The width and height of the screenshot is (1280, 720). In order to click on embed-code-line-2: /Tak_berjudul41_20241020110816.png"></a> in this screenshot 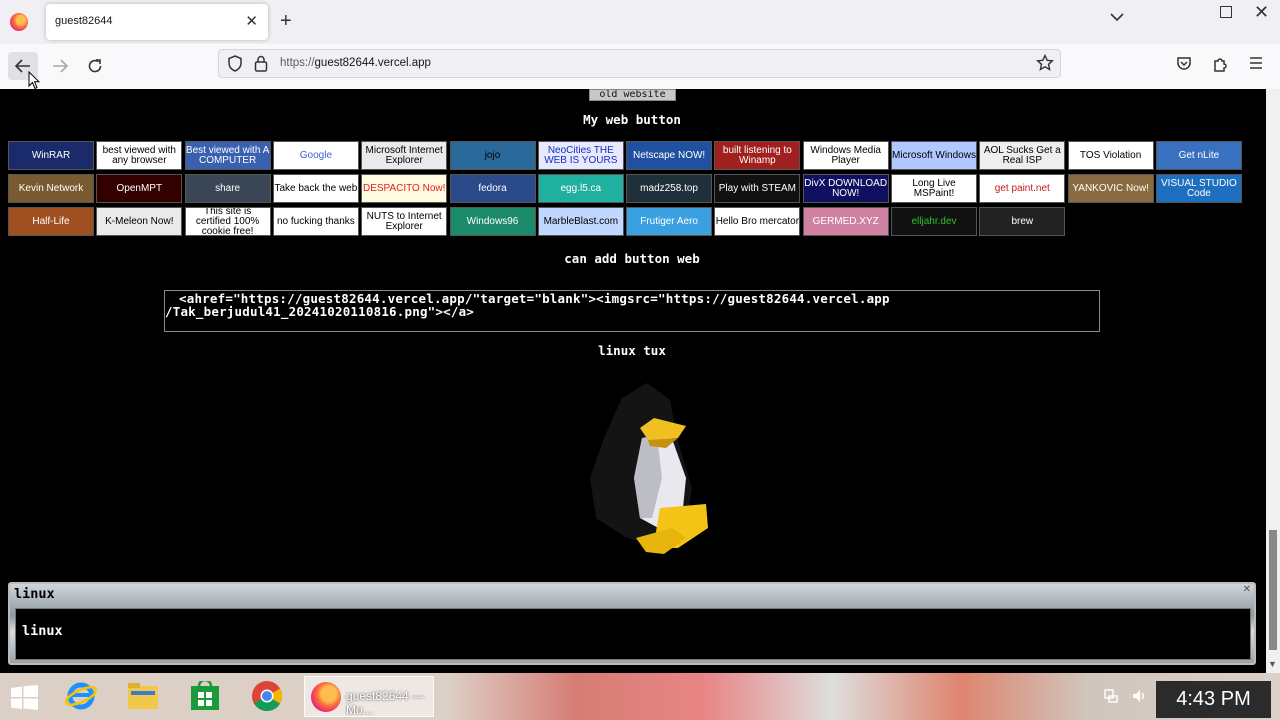, I will do `click(320, 311)`.